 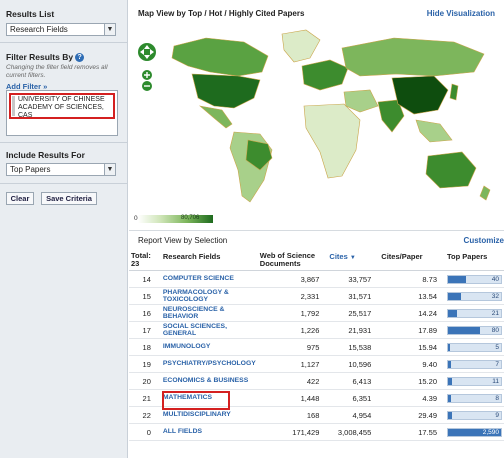 I want to click on usa-region, so click(x=226, y=91).